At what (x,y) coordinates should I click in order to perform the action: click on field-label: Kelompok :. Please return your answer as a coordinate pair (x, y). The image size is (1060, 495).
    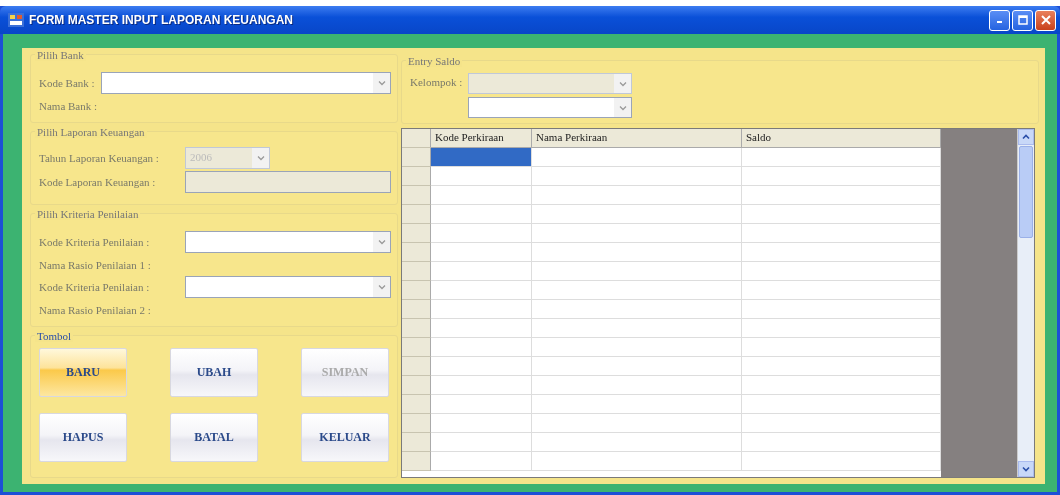
    Looking at the image, I should click on (436, 82).